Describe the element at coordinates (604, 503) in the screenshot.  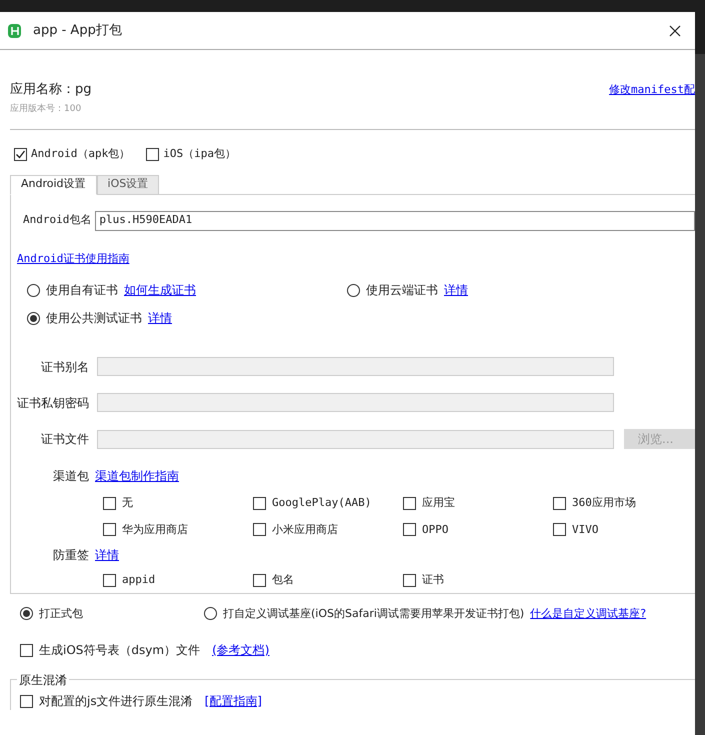
I see `channel-label: 360应用市场` at that location.